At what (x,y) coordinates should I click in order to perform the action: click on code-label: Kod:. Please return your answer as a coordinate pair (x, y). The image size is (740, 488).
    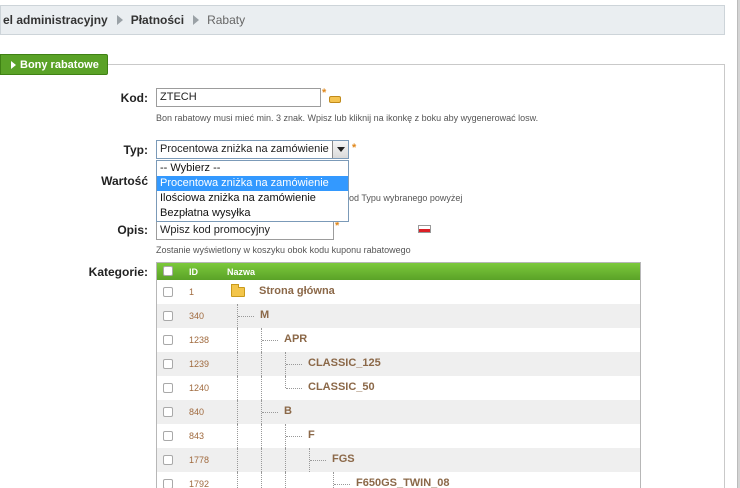
    Looking at the image, I should click on (134, 98).